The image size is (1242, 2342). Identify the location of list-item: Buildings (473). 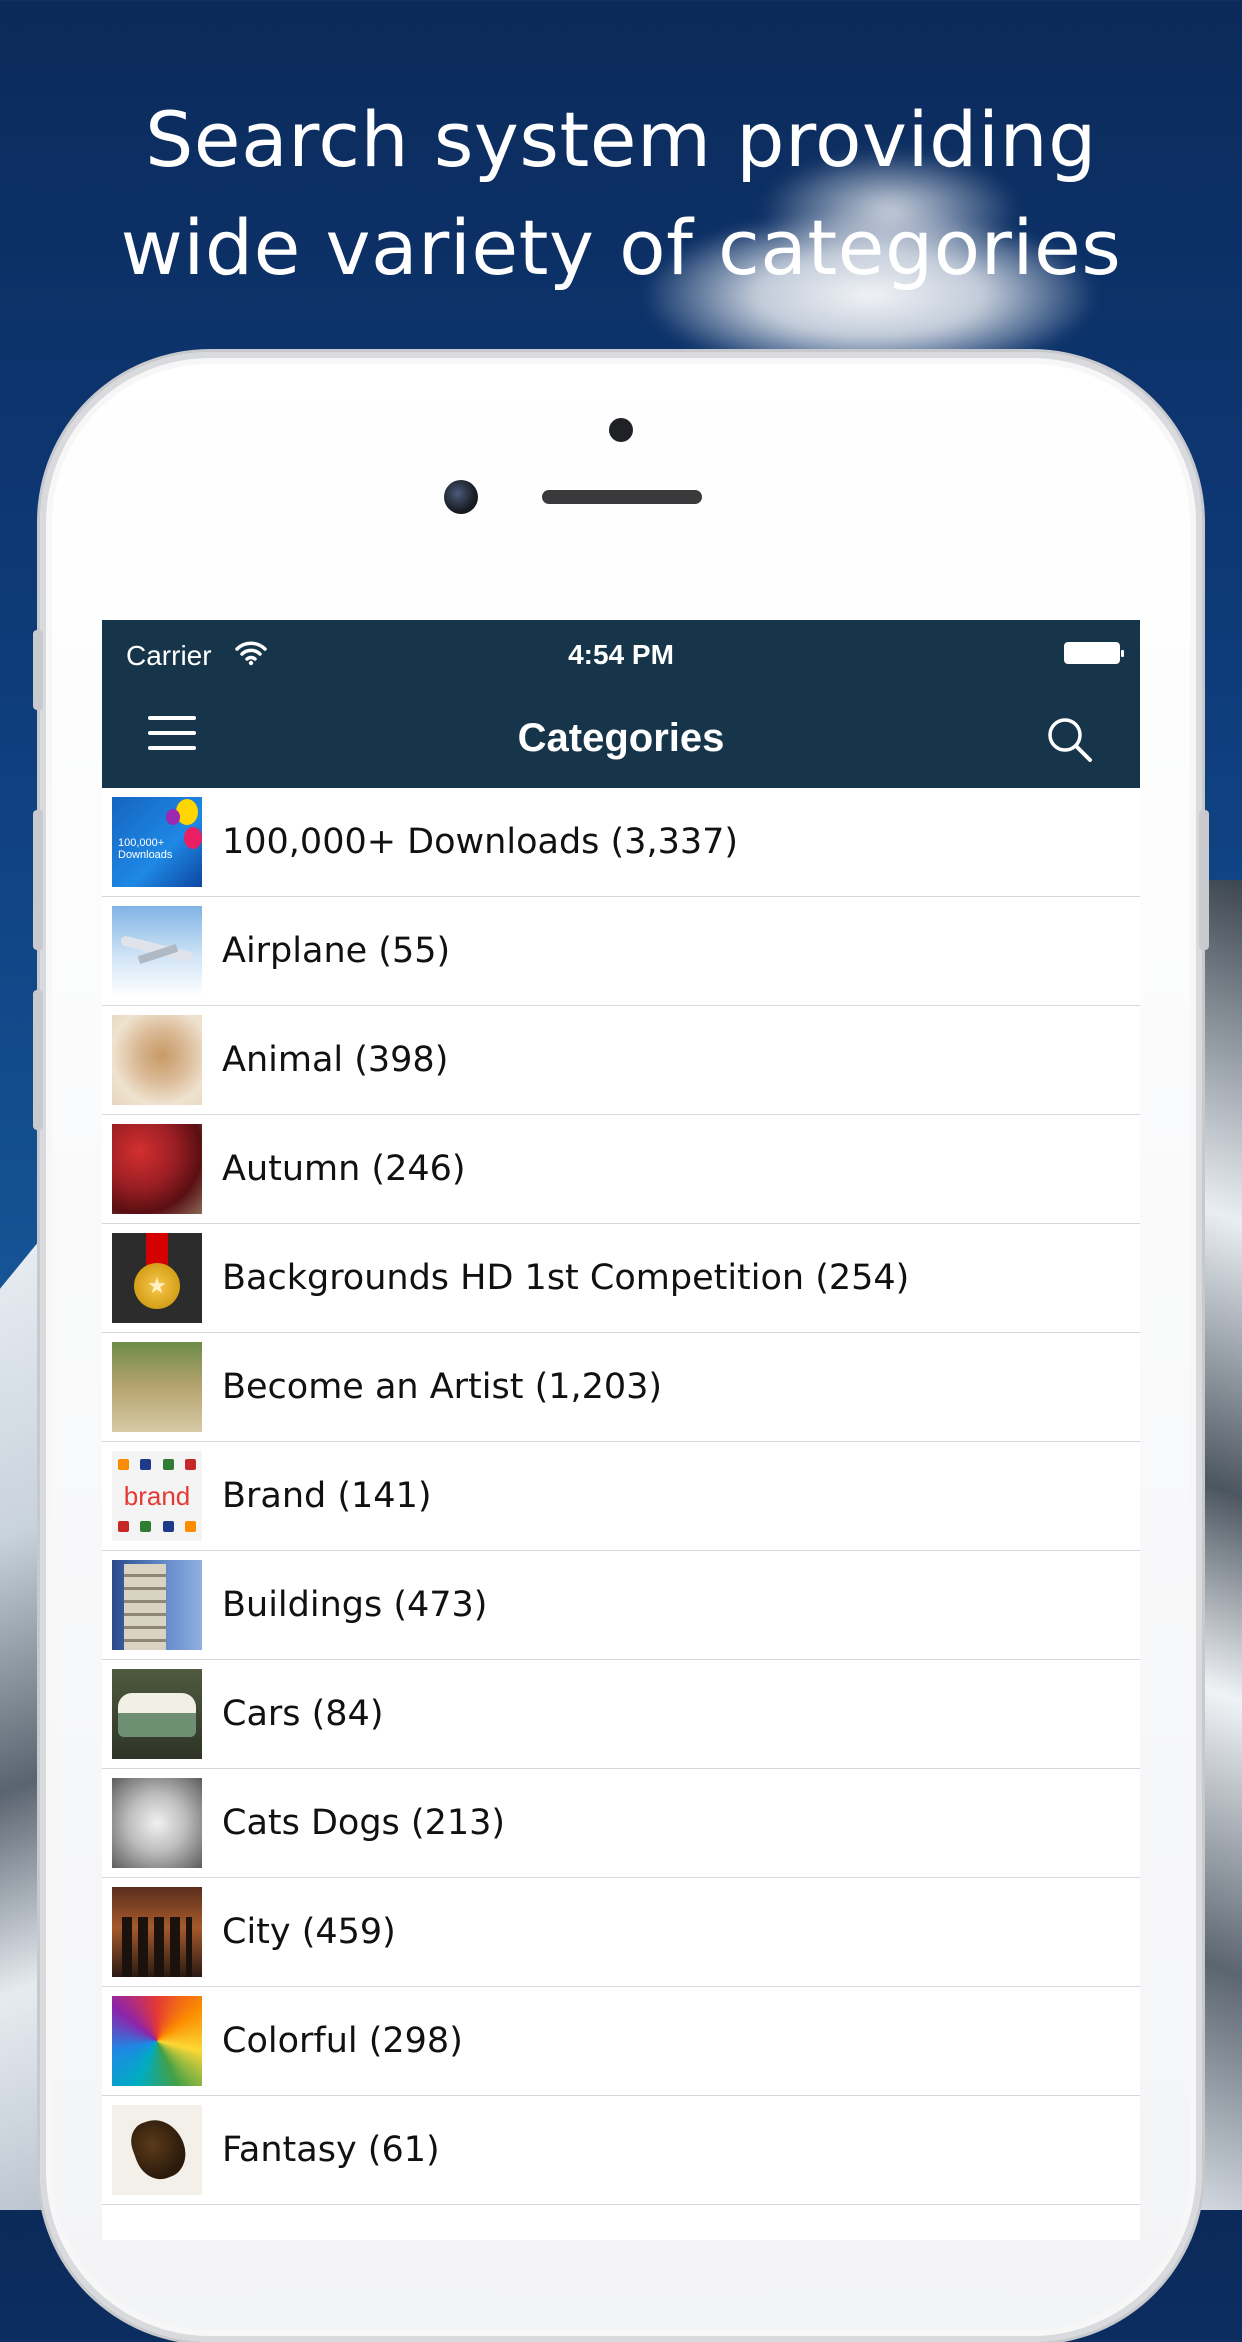
(621, 1605).